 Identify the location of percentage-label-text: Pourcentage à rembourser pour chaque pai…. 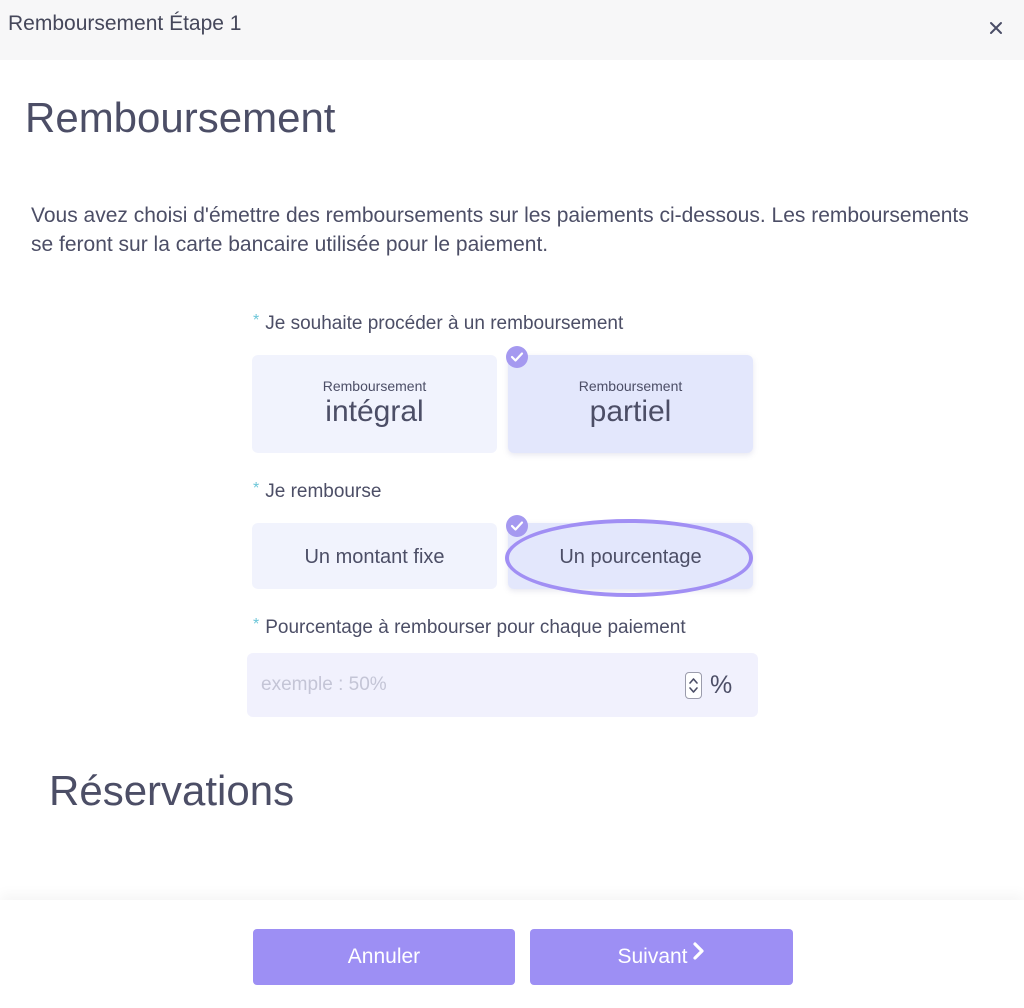
(475, 627).